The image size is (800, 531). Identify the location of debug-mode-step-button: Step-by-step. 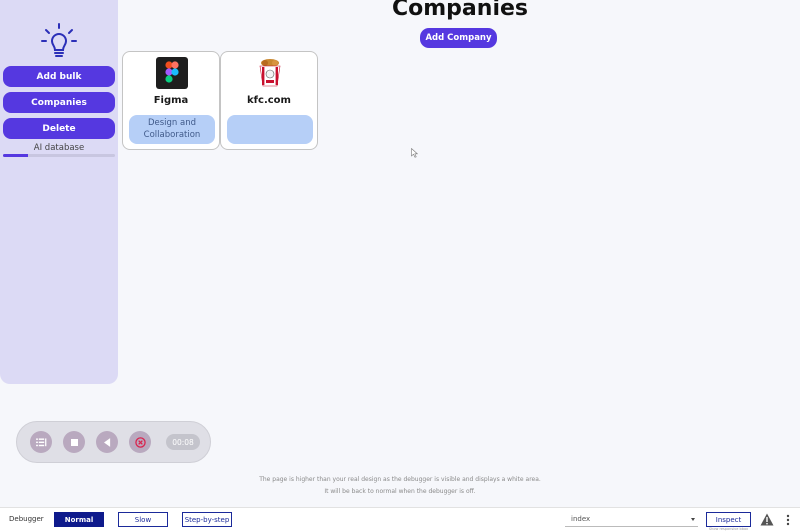
(207, 519).